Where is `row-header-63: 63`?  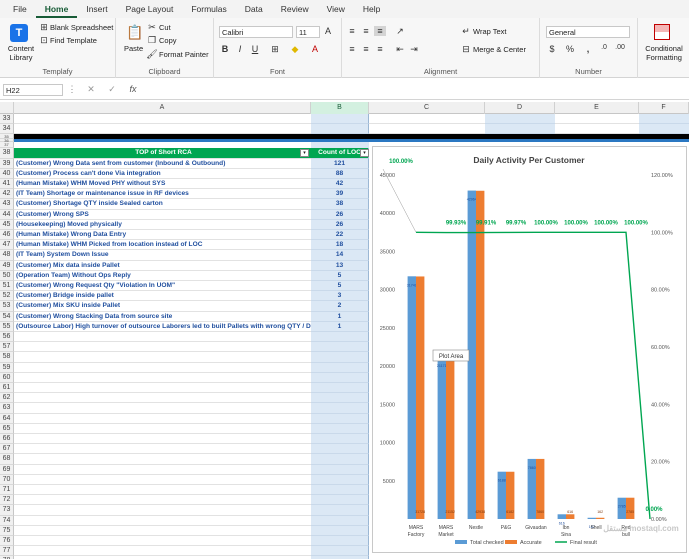 row-header-63: 63 is located at coordinates (7, 408).